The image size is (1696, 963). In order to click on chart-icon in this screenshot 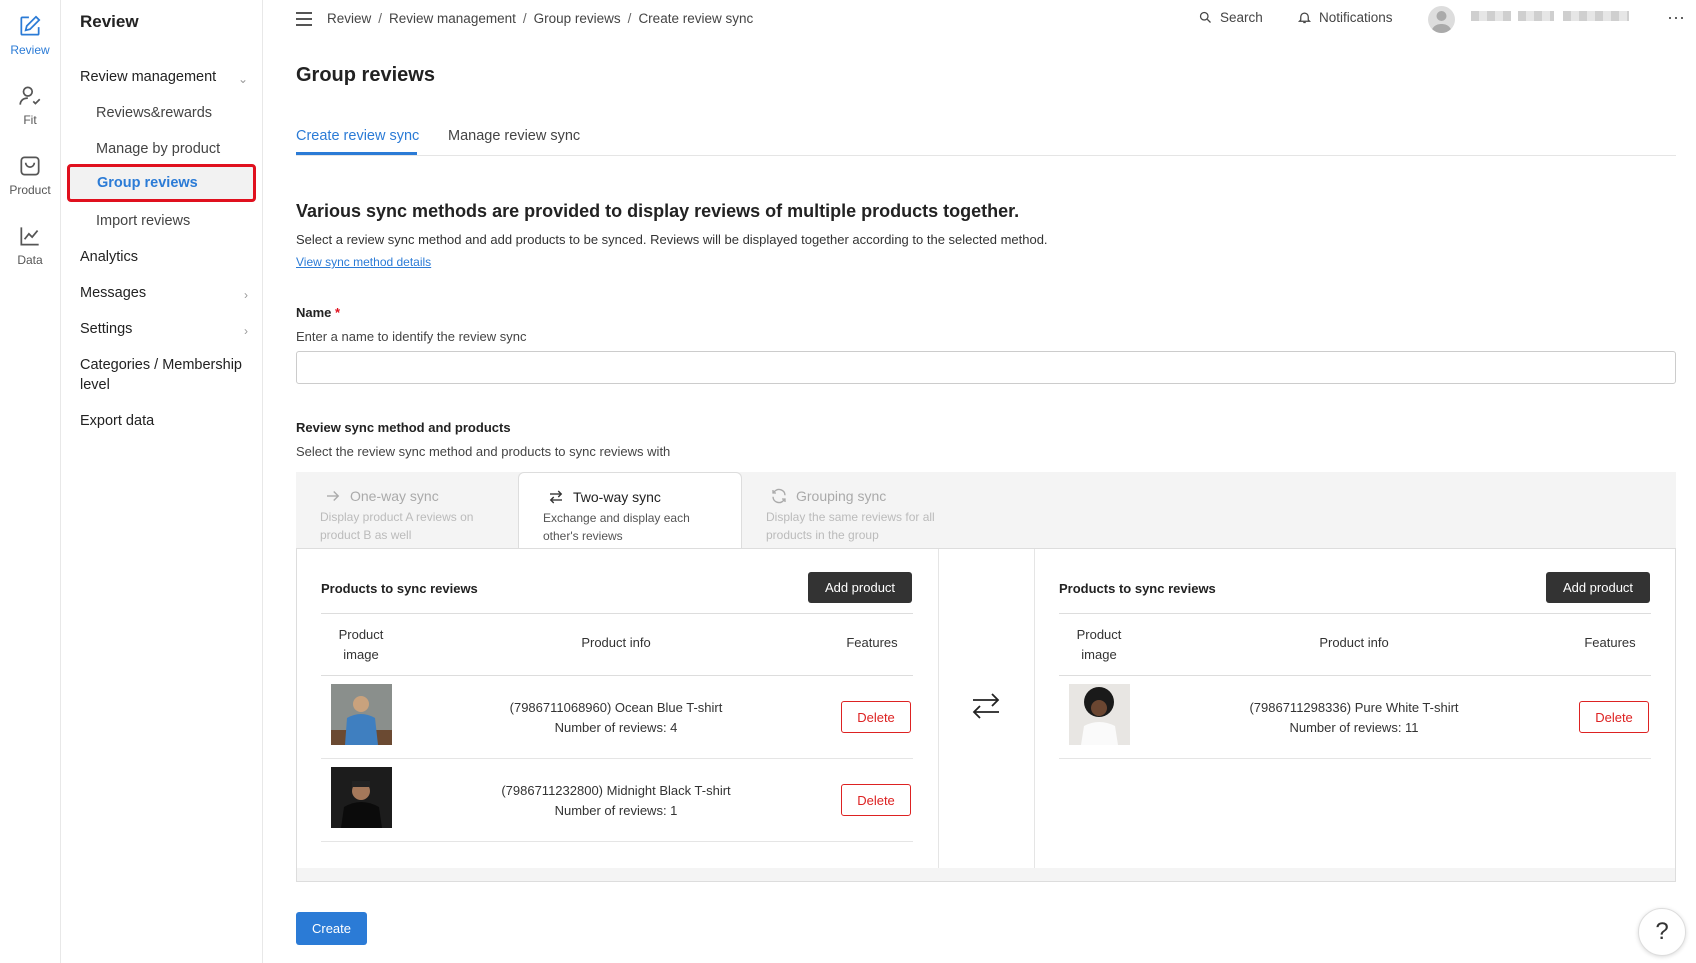, I will do `click(29, 236)`.